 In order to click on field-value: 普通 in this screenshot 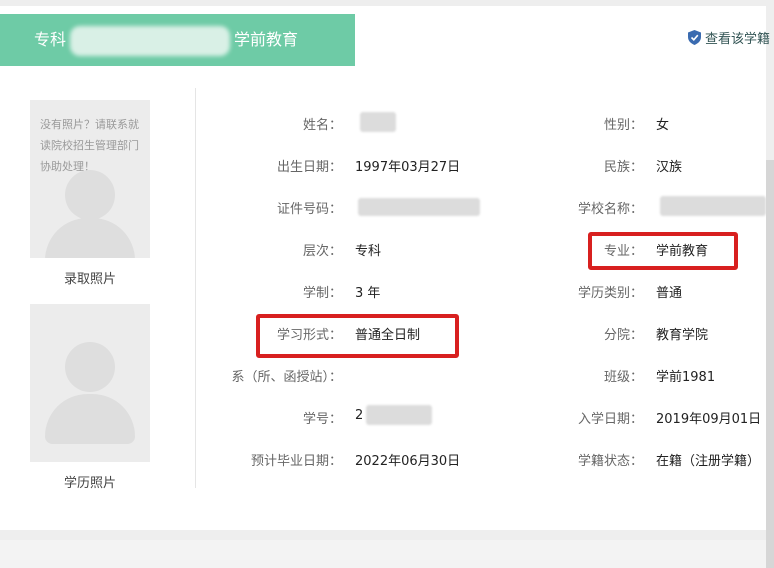, I will do `click(669, 293)`.